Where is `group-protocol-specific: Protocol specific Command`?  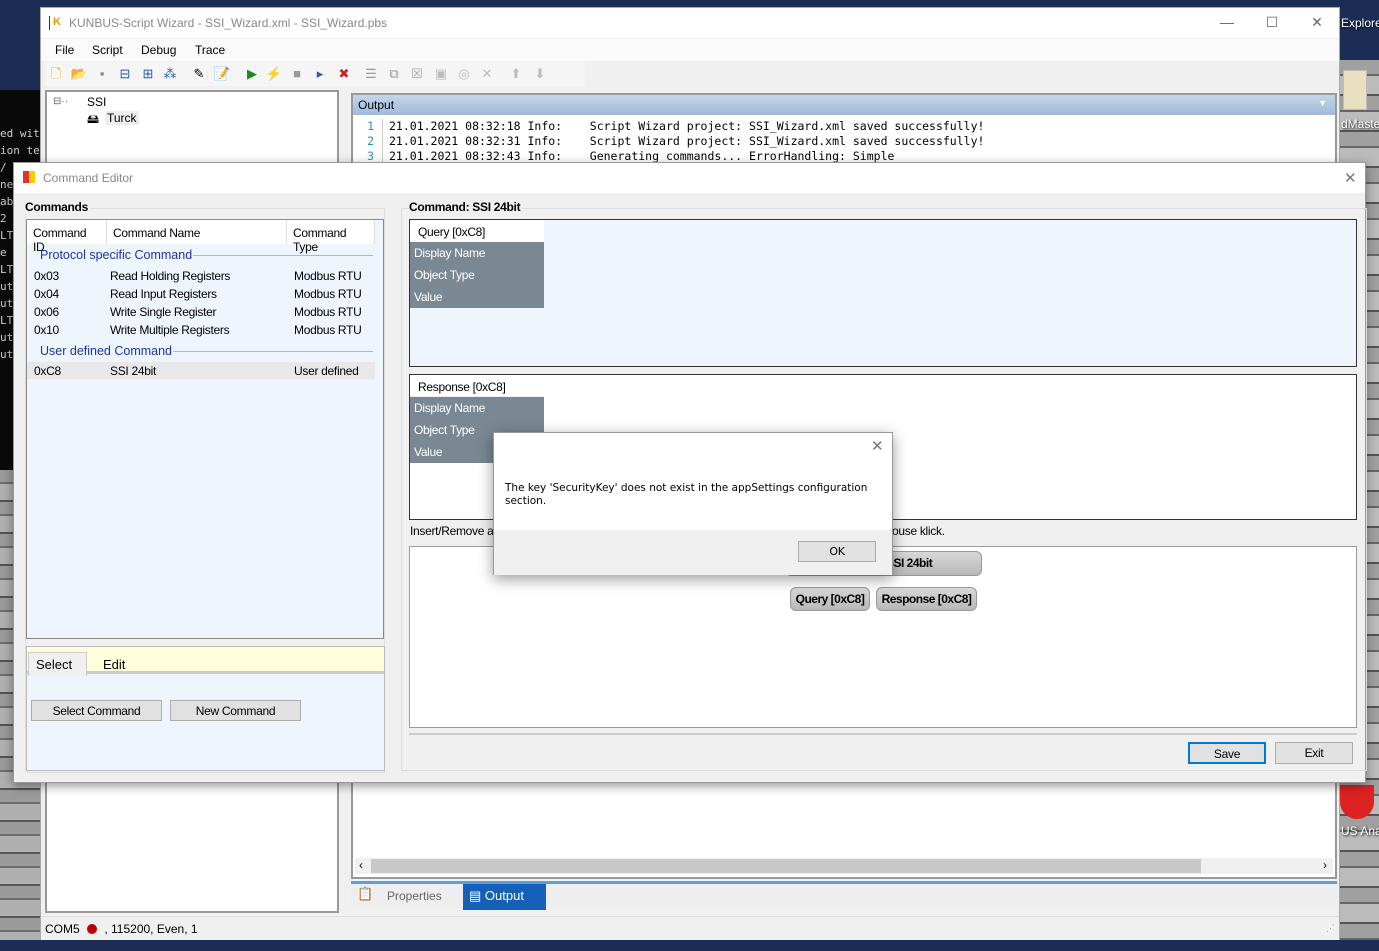 group-protocol-specific: Protocol specific Command is located at coordinates (116, 255).